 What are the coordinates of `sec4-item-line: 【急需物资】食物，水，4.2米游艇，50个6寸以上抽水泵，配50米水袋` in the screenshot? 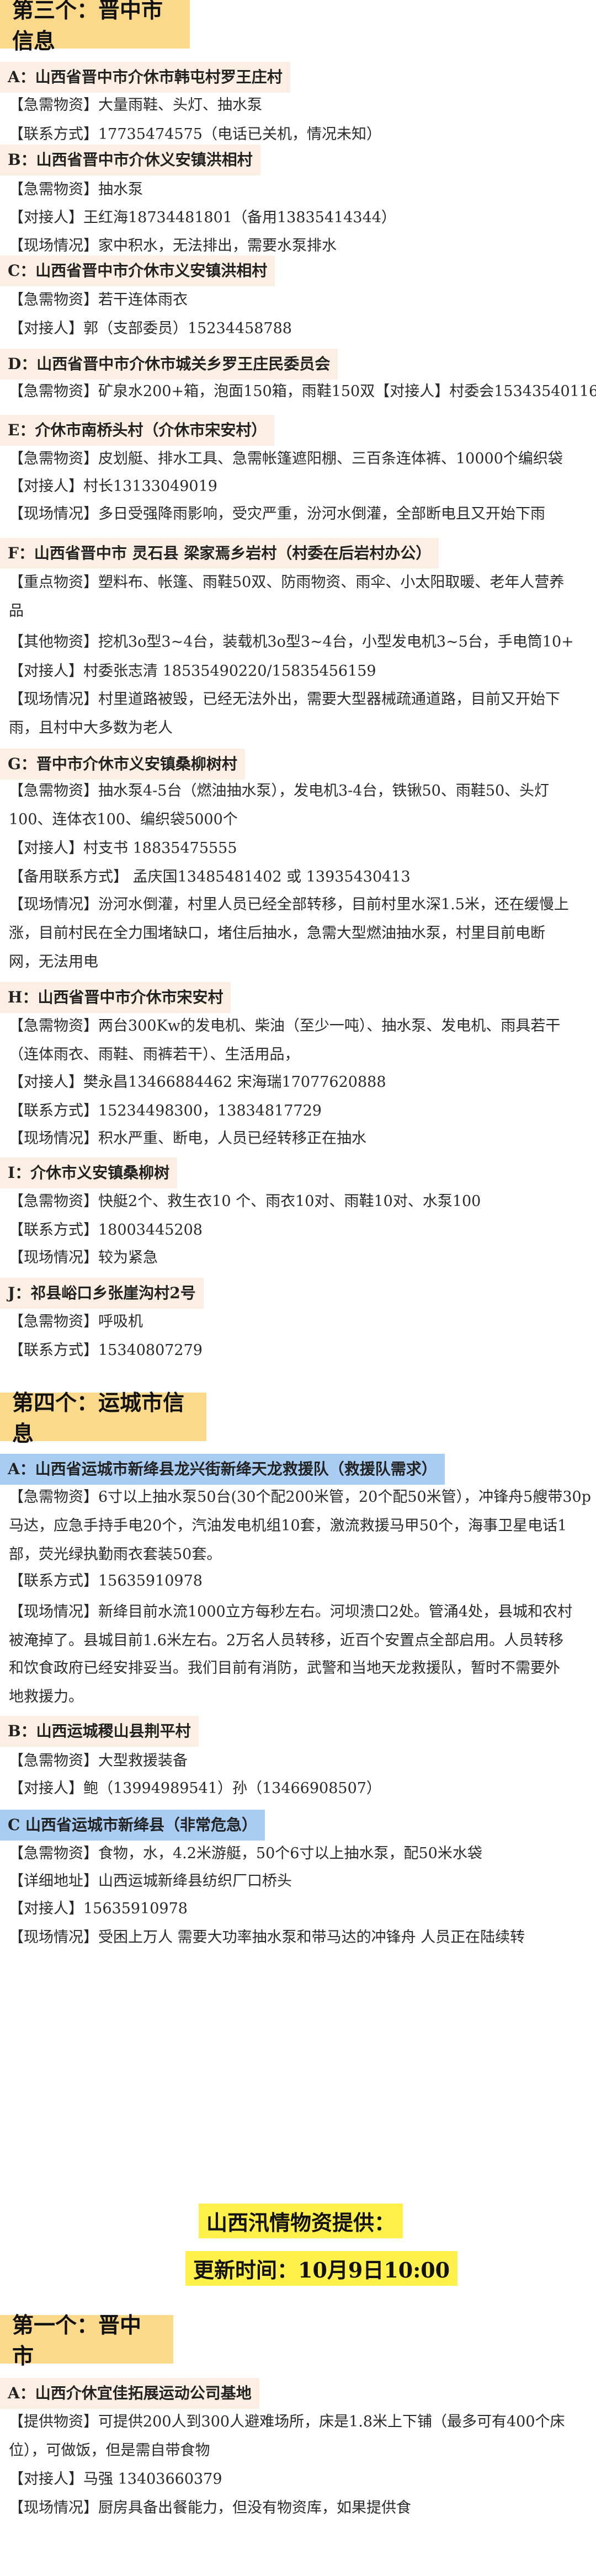 It's located at (245, 1853).